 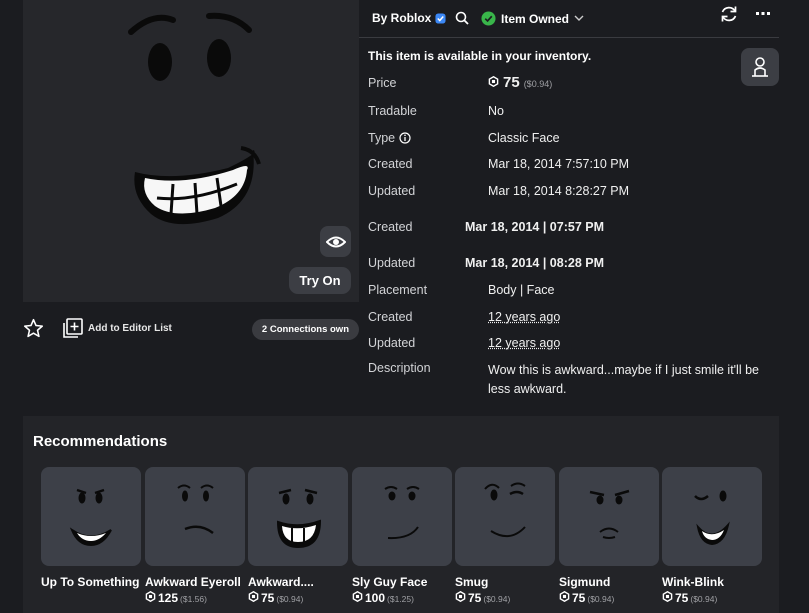 I want to click on detail-label: Tradable, so click(x=392, y=111).